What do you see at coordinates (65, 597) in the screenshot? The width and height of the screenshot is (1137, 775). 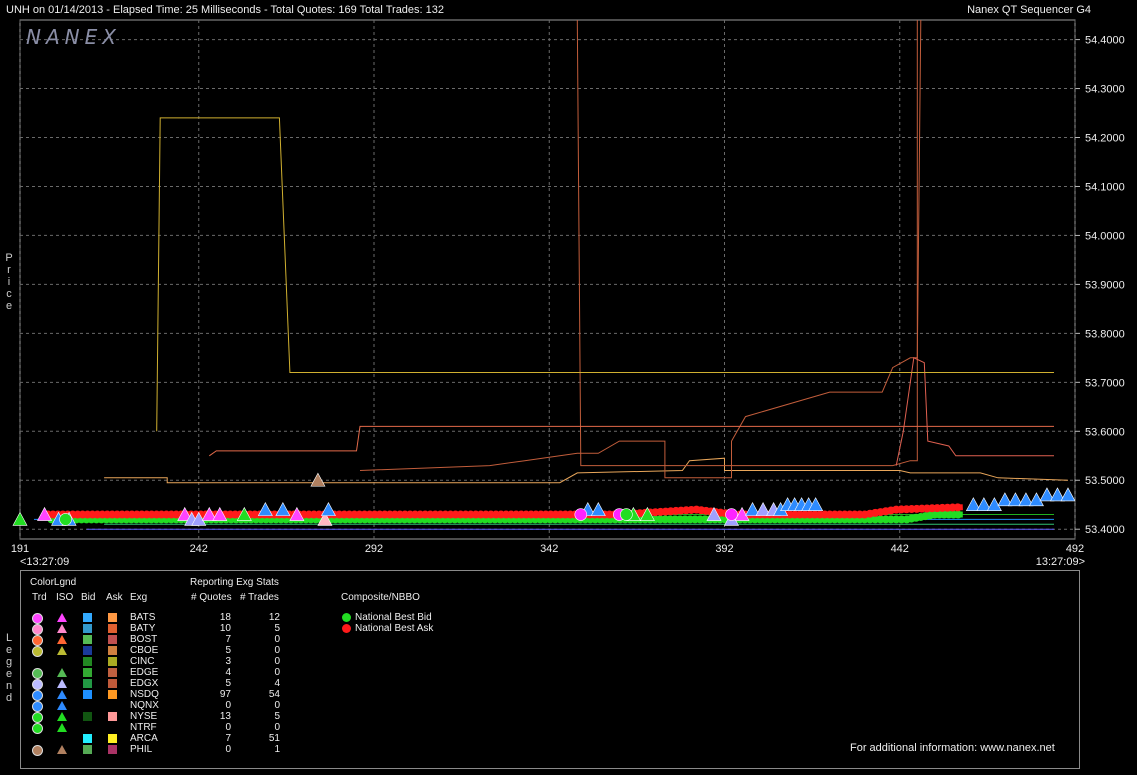 I see `legend-col-header-iso: ISO` at bounding box center [65, 597].